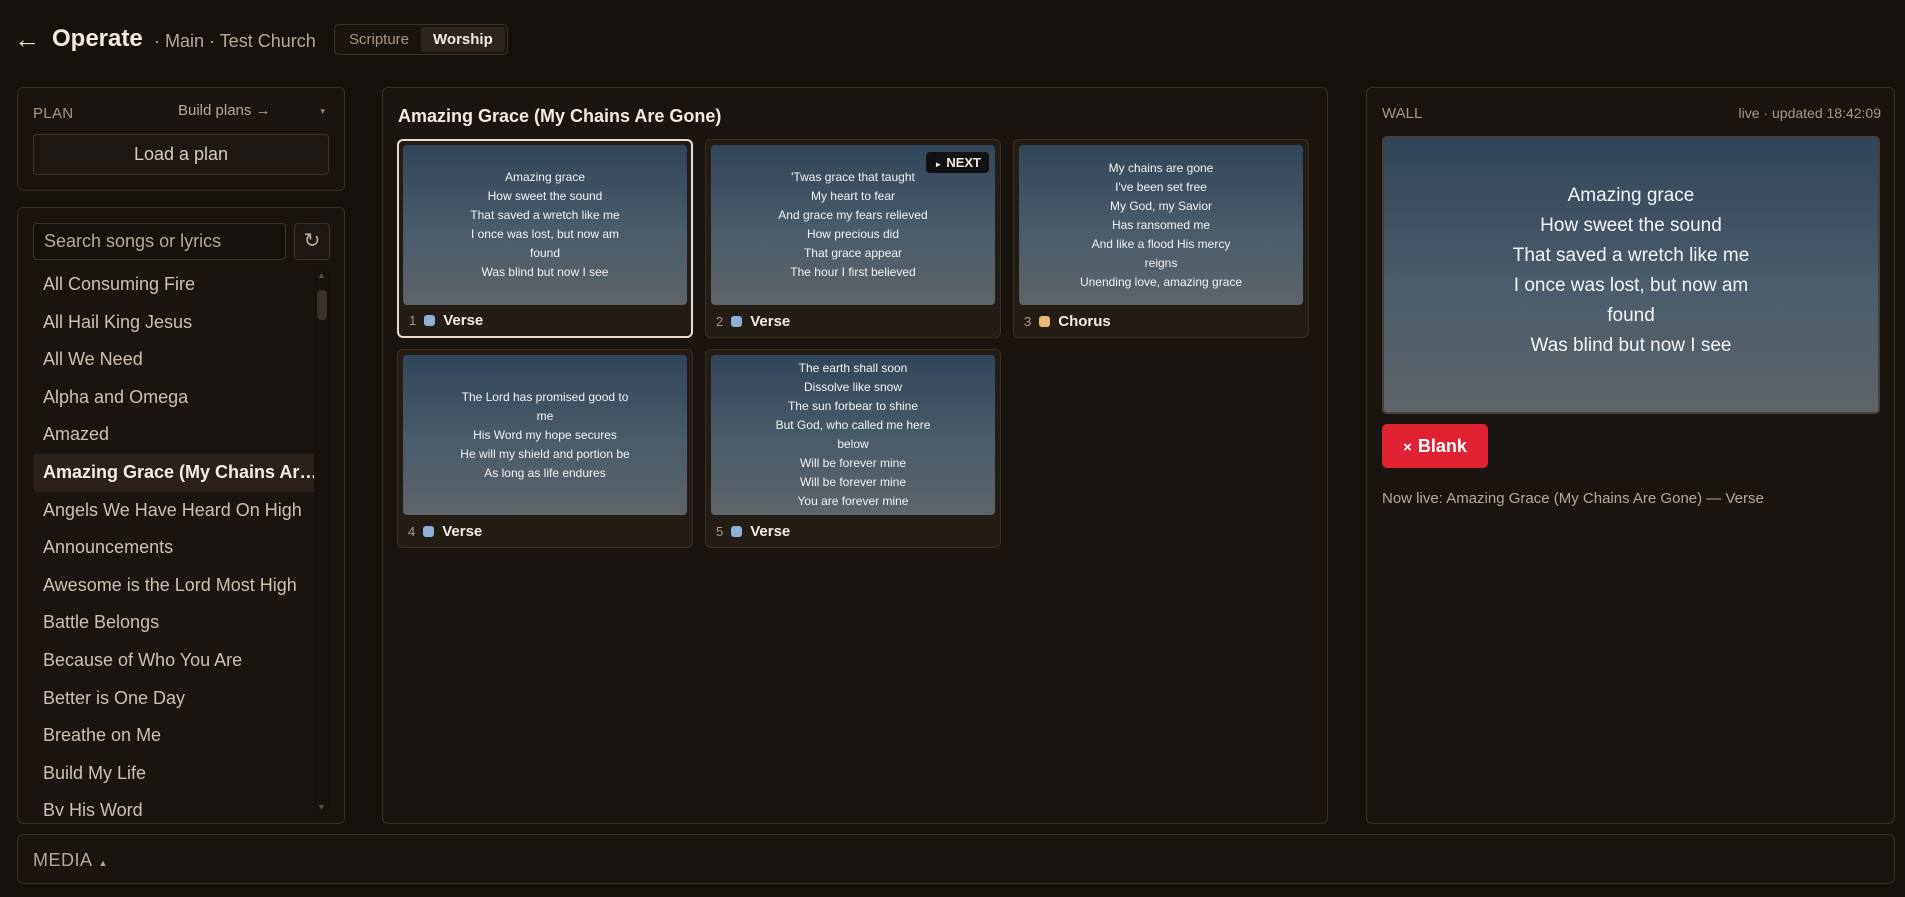 This screenshot has width=1905, height=897. I want to click on slide-number: 1, so click(413, 320).